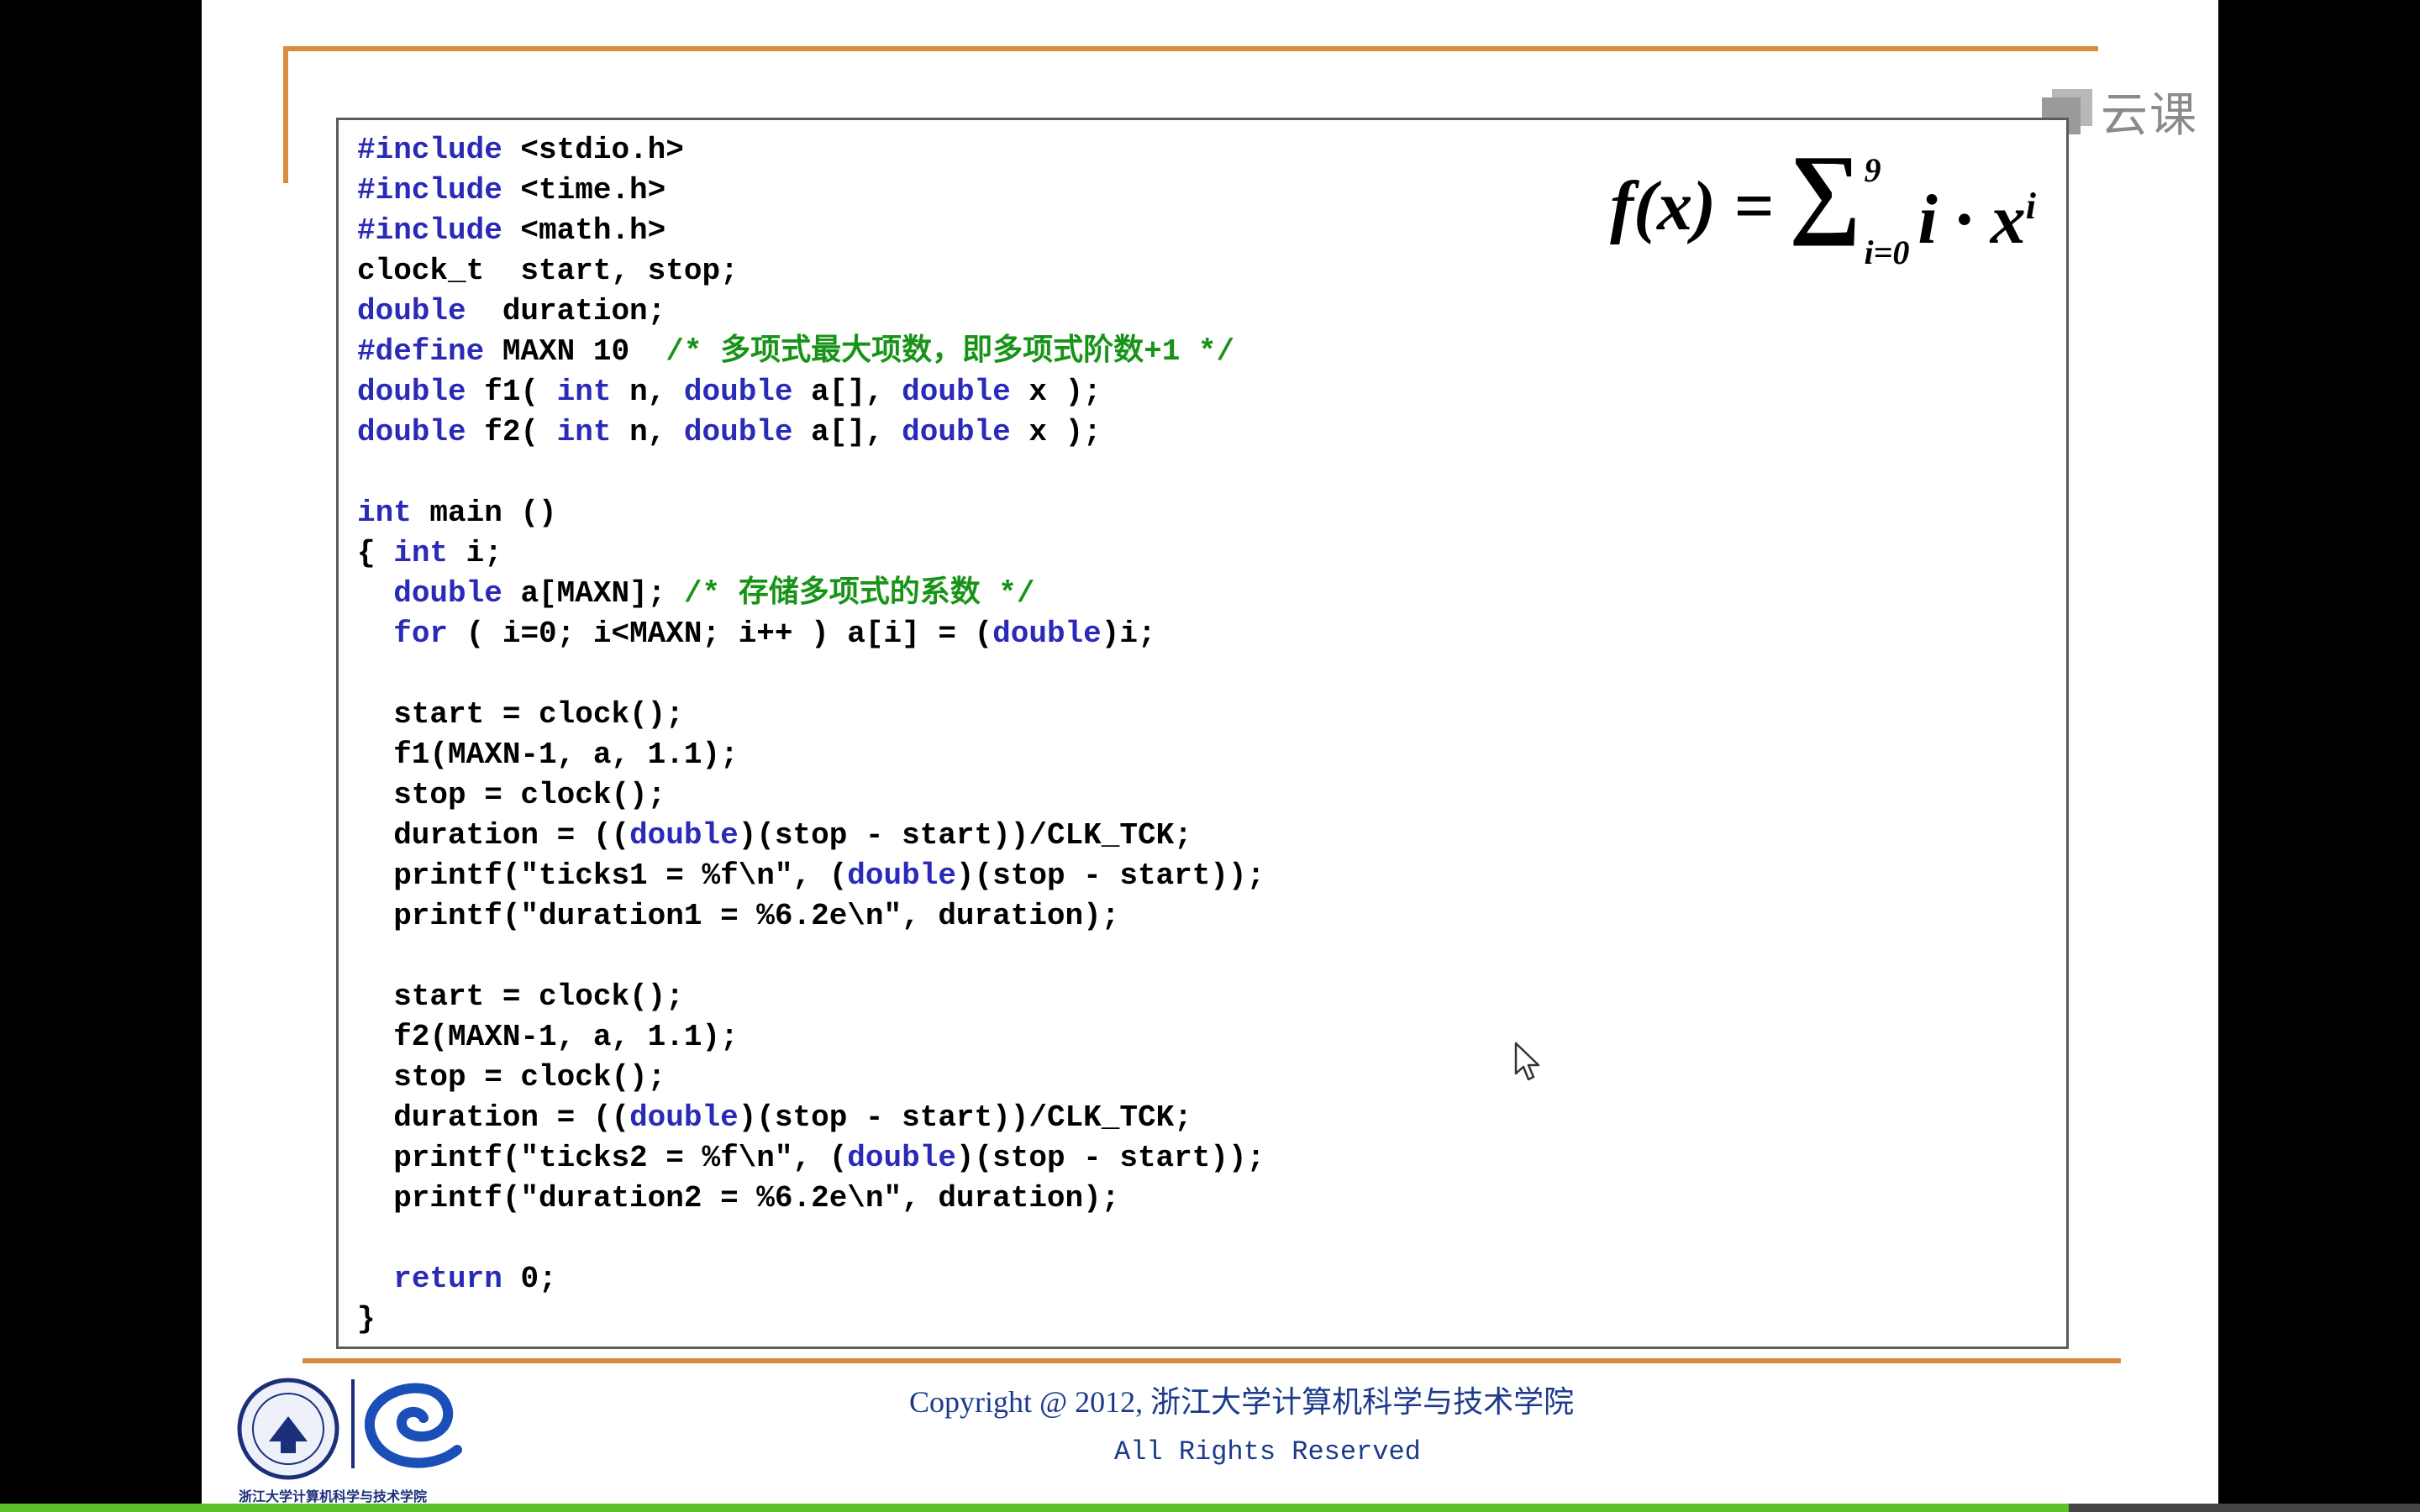 The height and width of the screenshot is (1512, 2420). What do you see at coordinates (288, 1429) in the screenshot?
I see `zju-seal-icon` at bounding box center [288, 1429].